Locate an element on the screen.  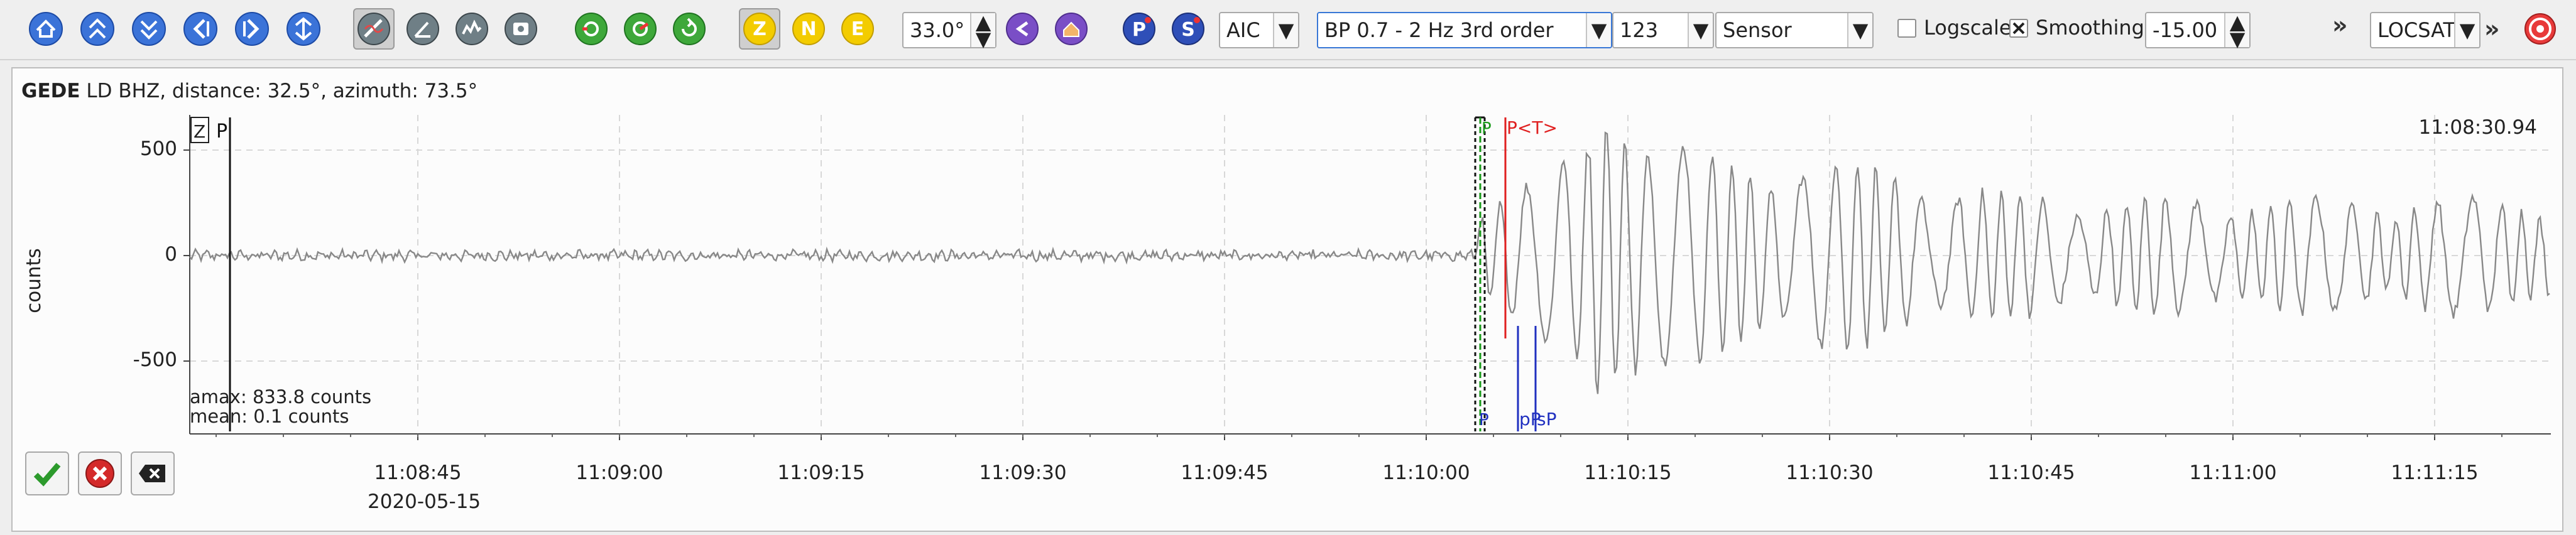
zoom-fit-button is located at coordinates (303, 29).